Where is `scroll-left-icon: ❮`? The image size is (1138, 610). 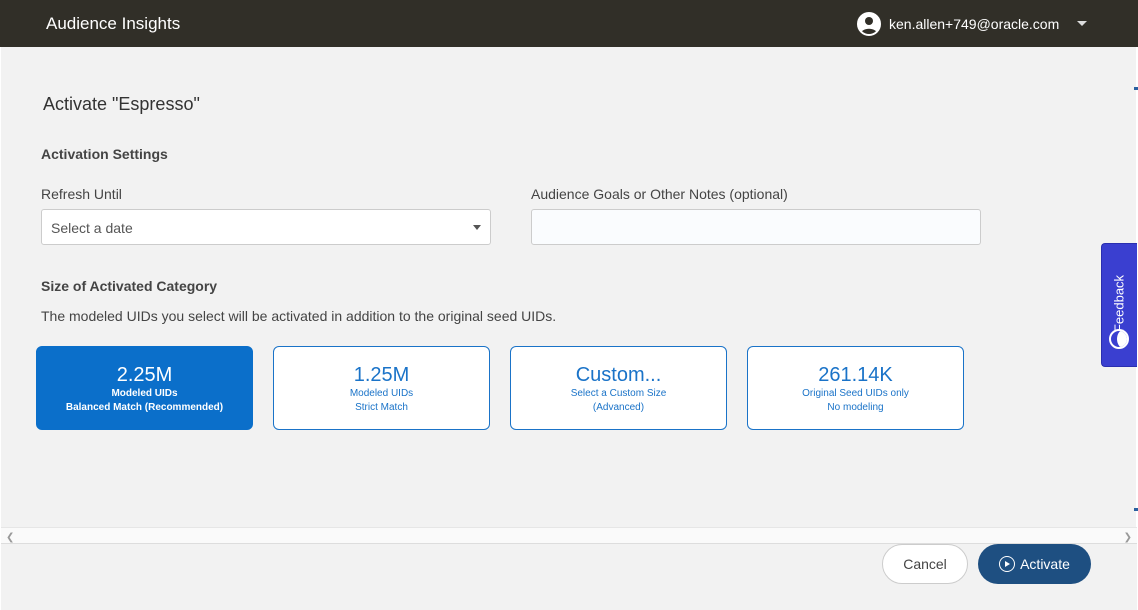
scroll-left-icon: ❮ is located at coordinates (10, 537).